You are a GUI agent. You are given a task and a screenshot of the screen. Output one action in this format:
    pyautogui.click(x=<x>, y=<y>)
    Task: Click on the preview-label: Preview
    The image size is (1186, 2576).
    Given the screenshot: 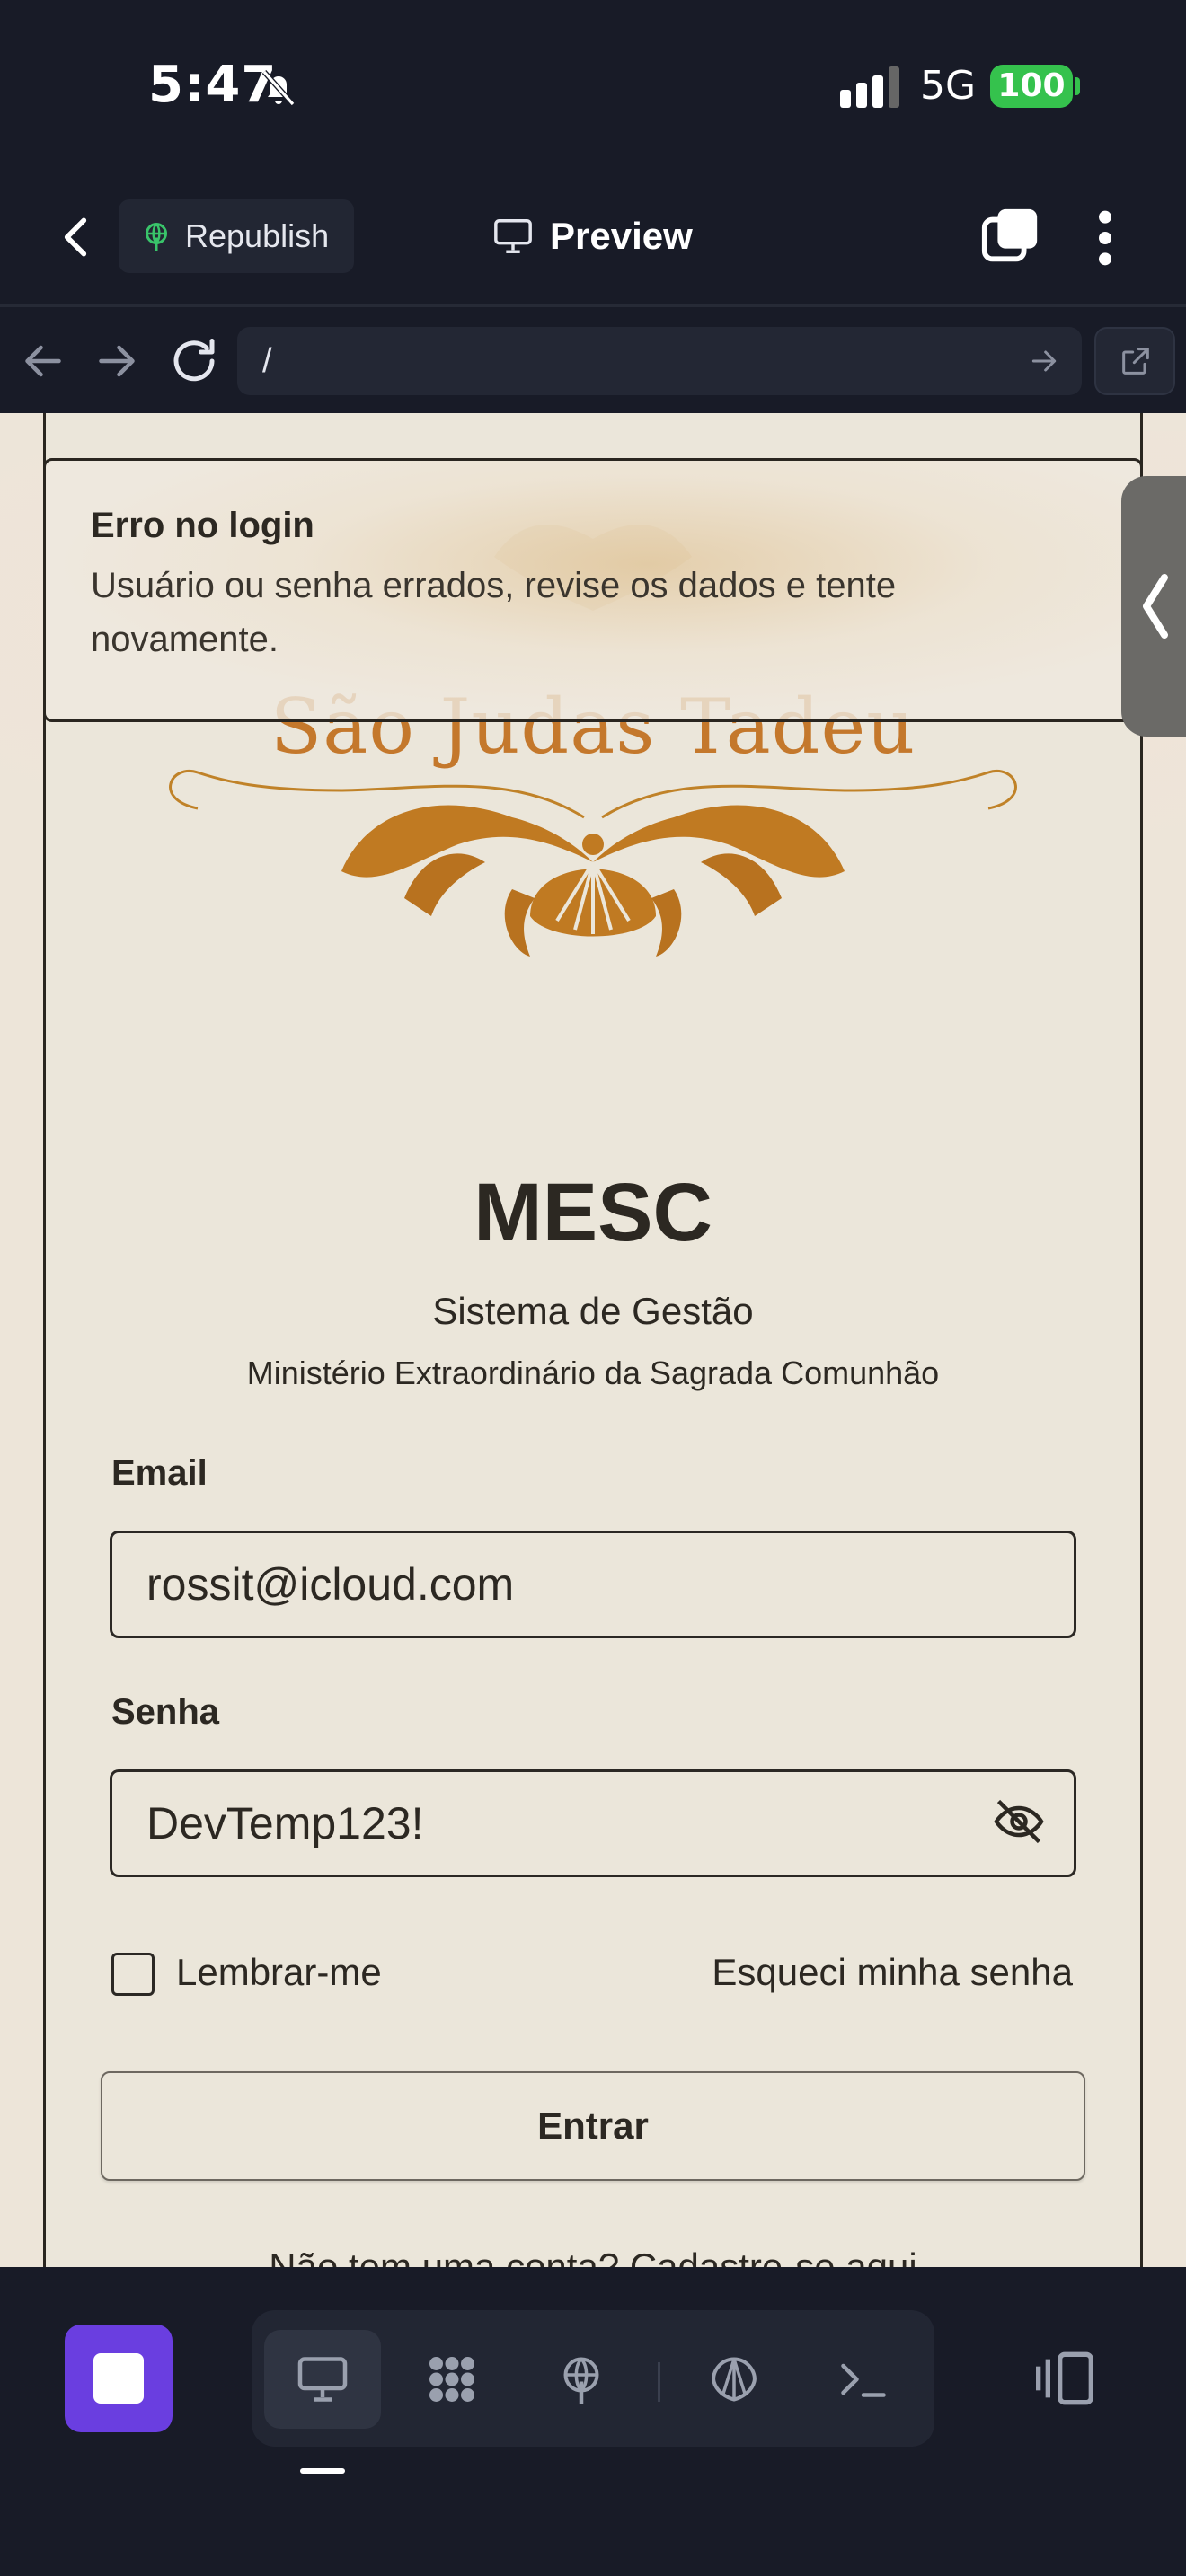 What is the action you would take?
    pyautogui.click(x=621, y=236)
    